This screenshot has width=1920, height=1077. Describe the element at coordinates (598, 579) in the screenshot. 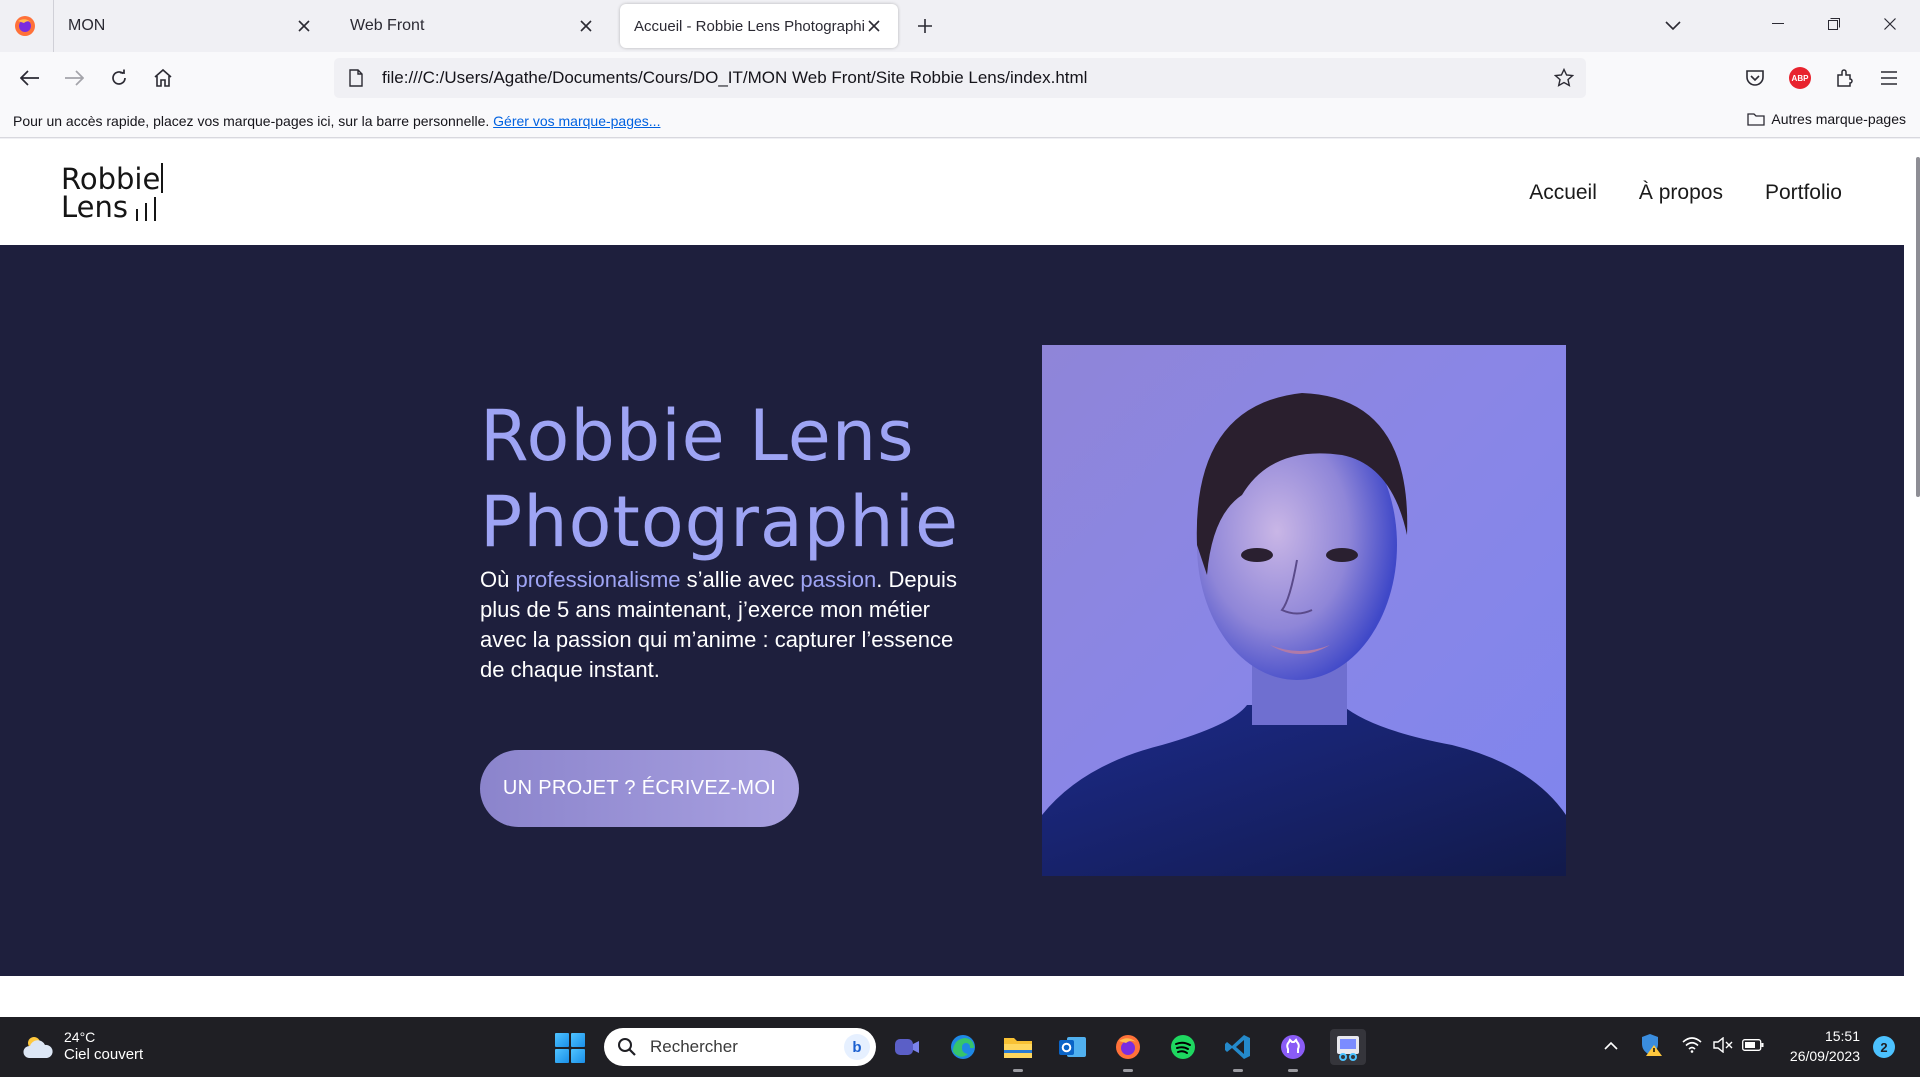

I see `hero-text-accent-professionalisme: professionalisme` at that location.